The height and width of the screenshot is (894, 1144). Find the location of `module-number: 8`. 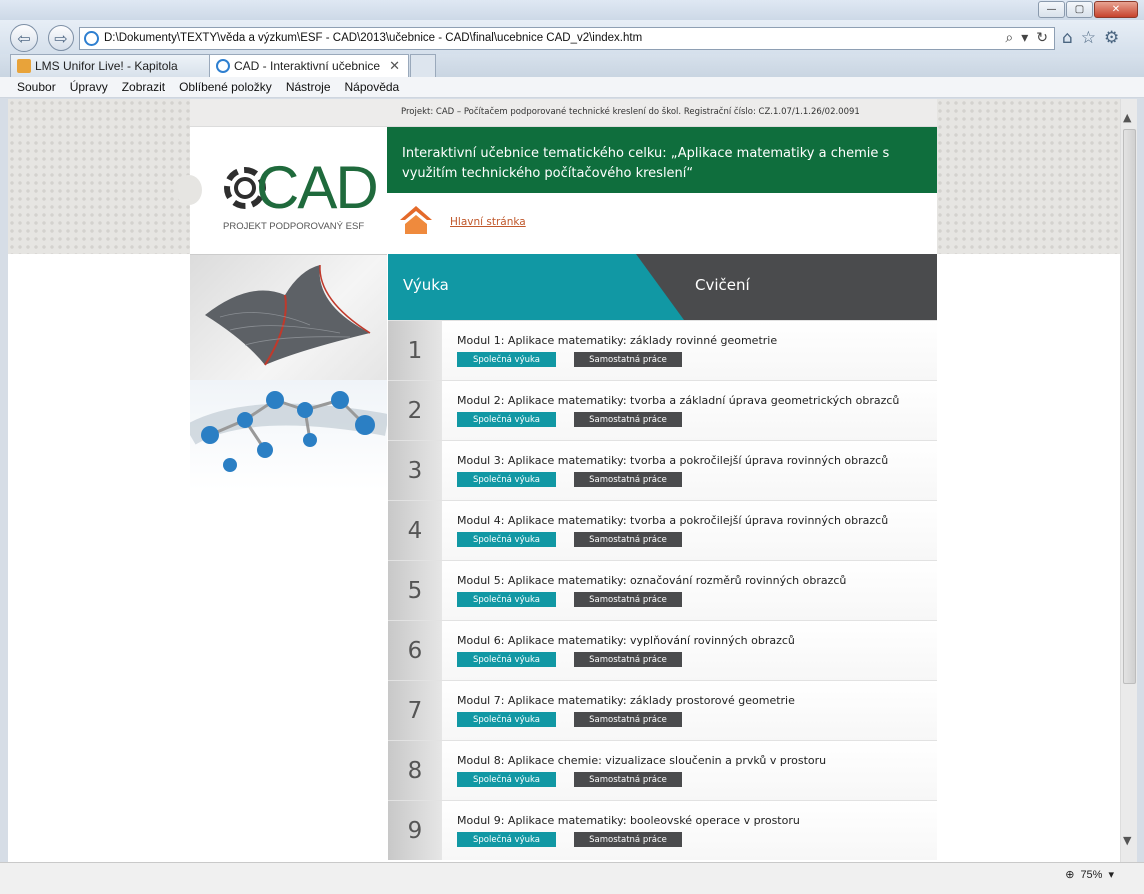

module-number: 8 is located at coordinates (415, 770).